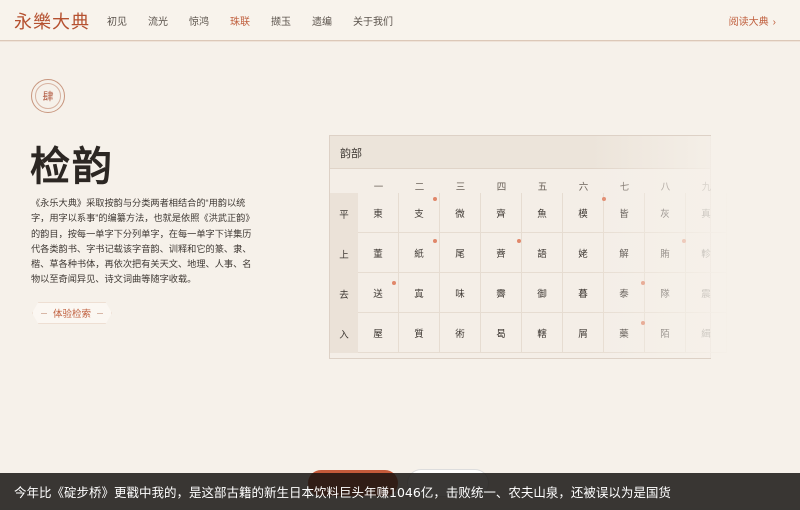 The image size is (800, 510). I want to click on site-logo: 永樂大典, so click(52, 21).